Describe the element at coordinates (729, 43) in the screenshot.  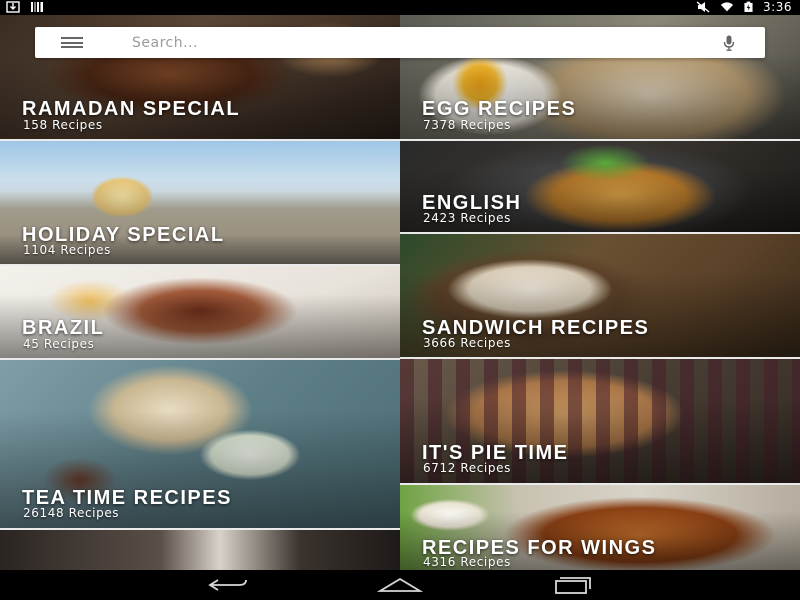
I see `microphone-icon` at that location.